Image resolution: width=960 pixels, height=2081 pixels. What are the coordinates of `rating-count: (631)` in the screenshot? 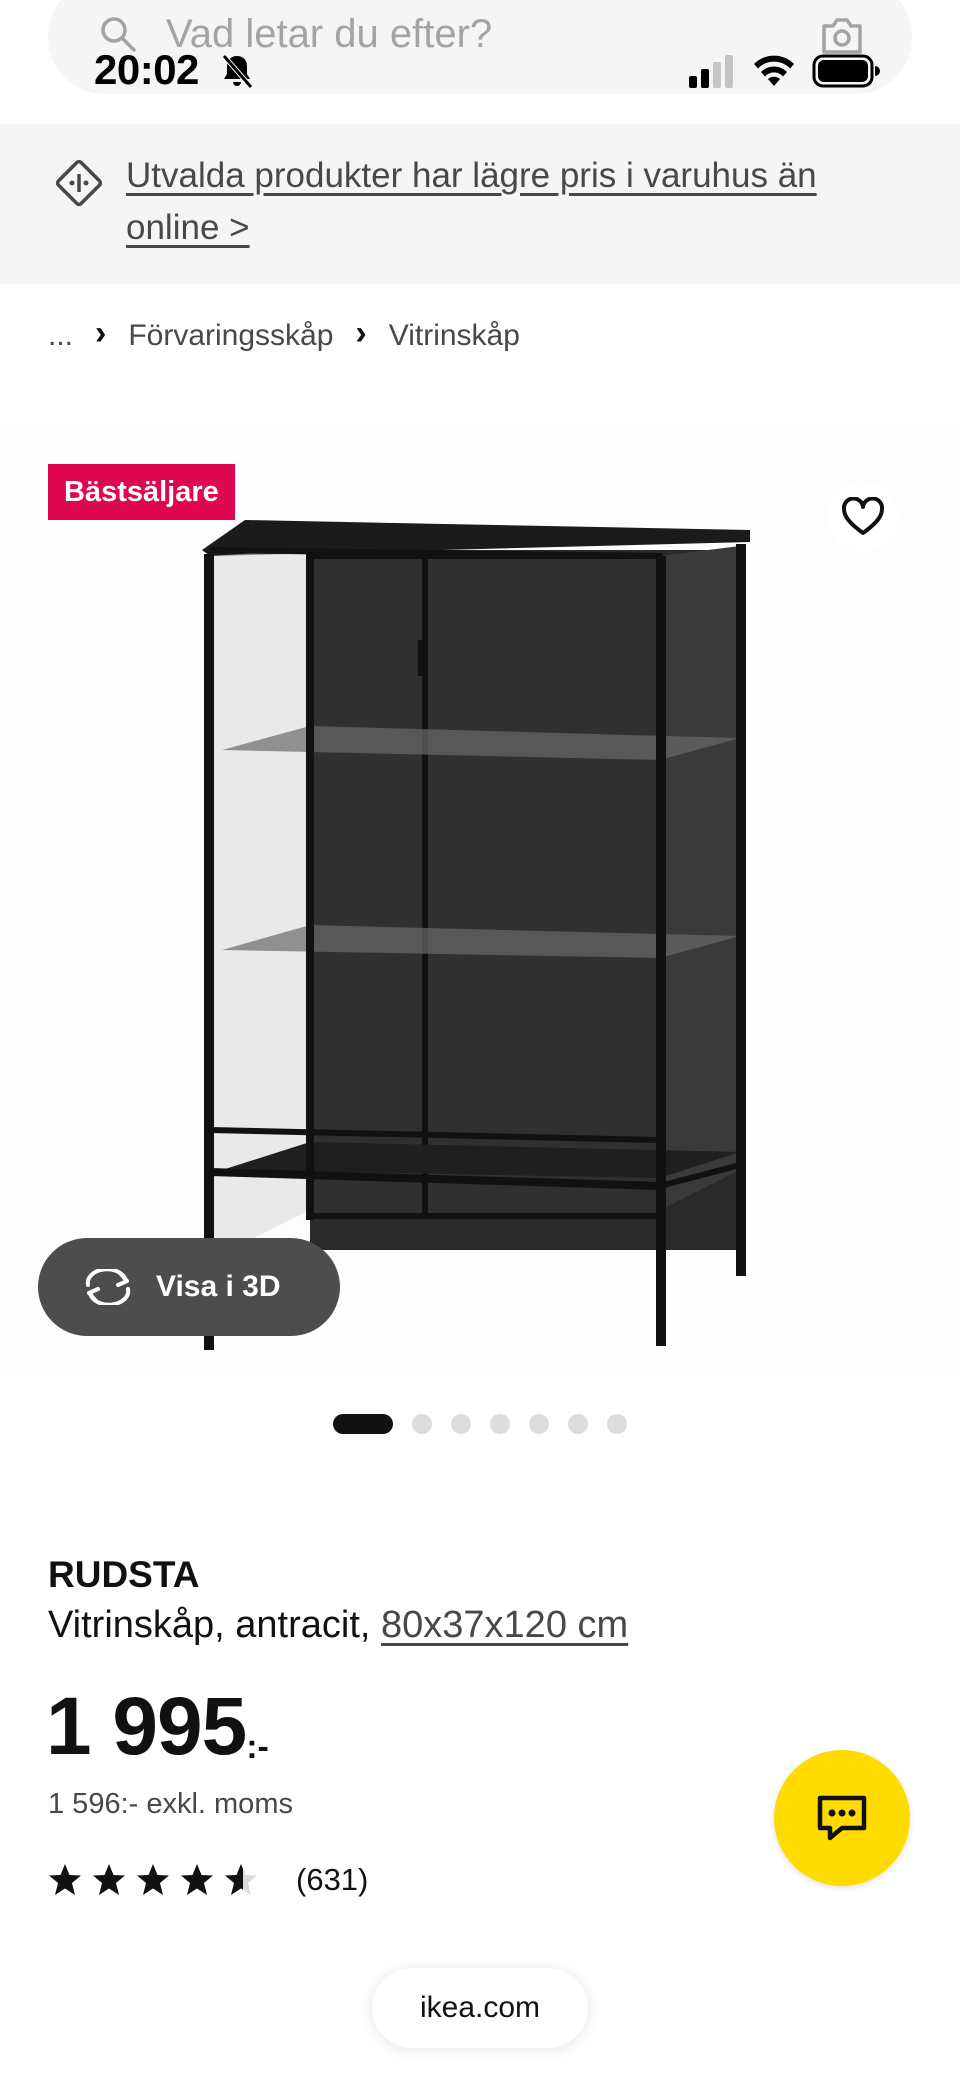 It's located at (332, 1880).